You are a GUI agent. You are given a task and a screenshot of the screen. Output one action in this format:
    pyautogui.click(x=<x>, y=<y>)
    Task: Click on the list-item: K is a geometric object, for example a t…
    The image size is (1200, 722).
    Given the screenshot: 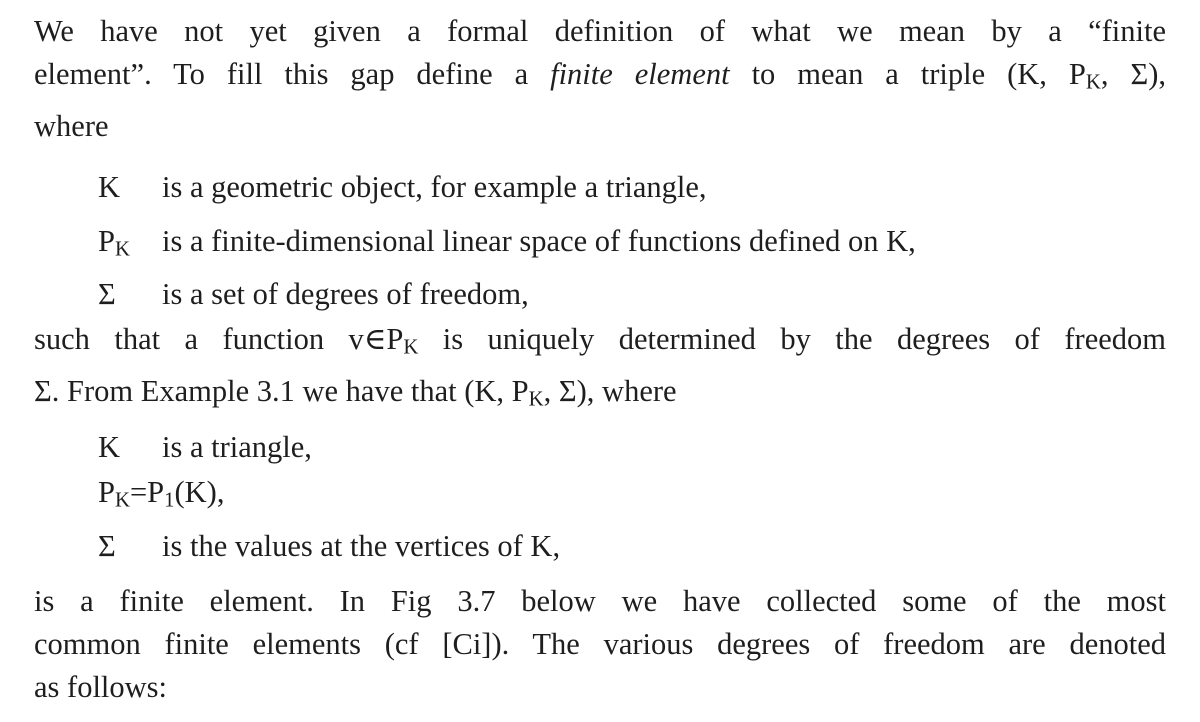 What is the action you would take?
    pyautogui.click(x=507, y=192)
    